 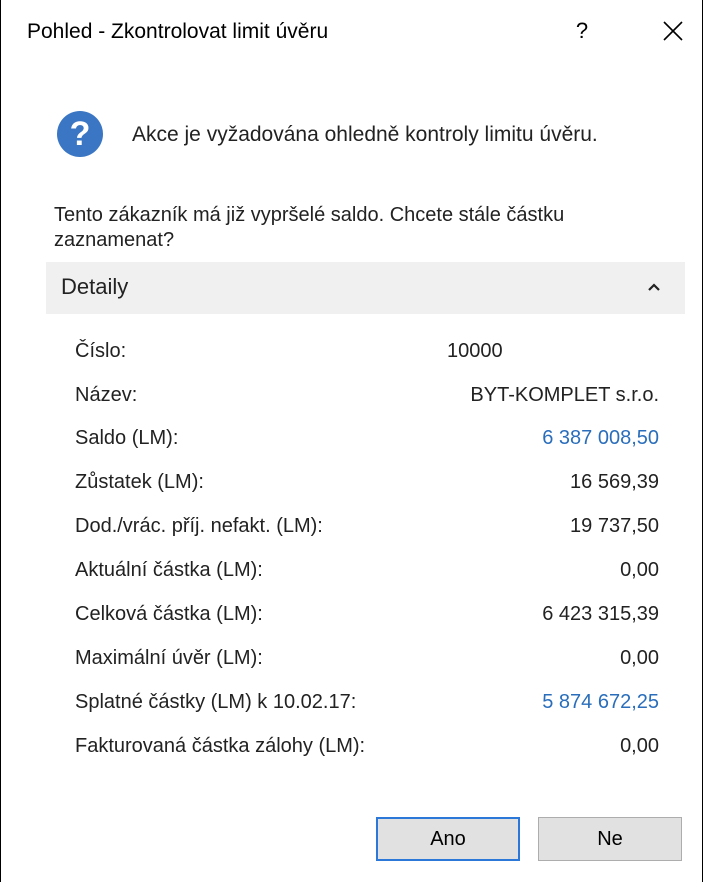 What do you see at coordinates (178, 31) in the screenshot?
I see `window-title: Pohled - Zkontrolovat limit úvěru` at bounding box center [178, 31].